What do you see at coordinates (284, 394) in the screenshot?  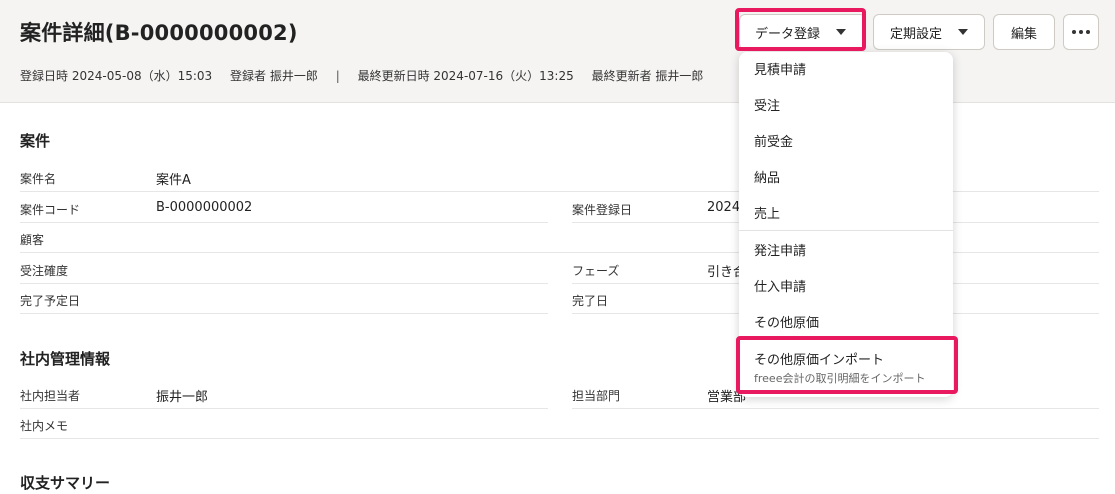 I see `field-row-owner: 社内担当者 振井一郎` at bounding box center [284, 394].